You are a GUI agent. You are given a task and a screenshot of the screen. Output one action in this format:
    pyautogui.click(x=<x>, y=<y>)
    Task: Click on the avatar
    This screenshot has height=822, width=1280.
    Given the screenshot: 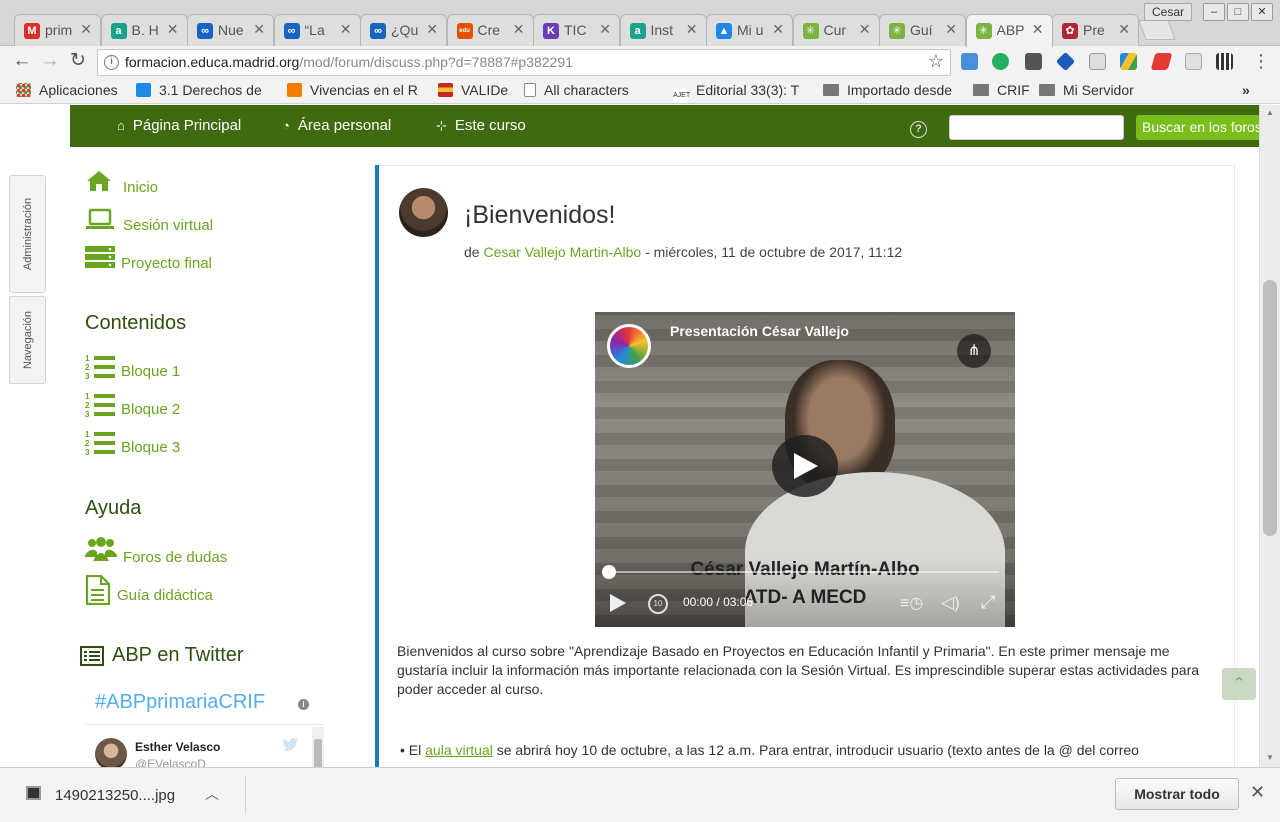 What is the action you would take?
    pyautogui.click(x=111, y=752)
    